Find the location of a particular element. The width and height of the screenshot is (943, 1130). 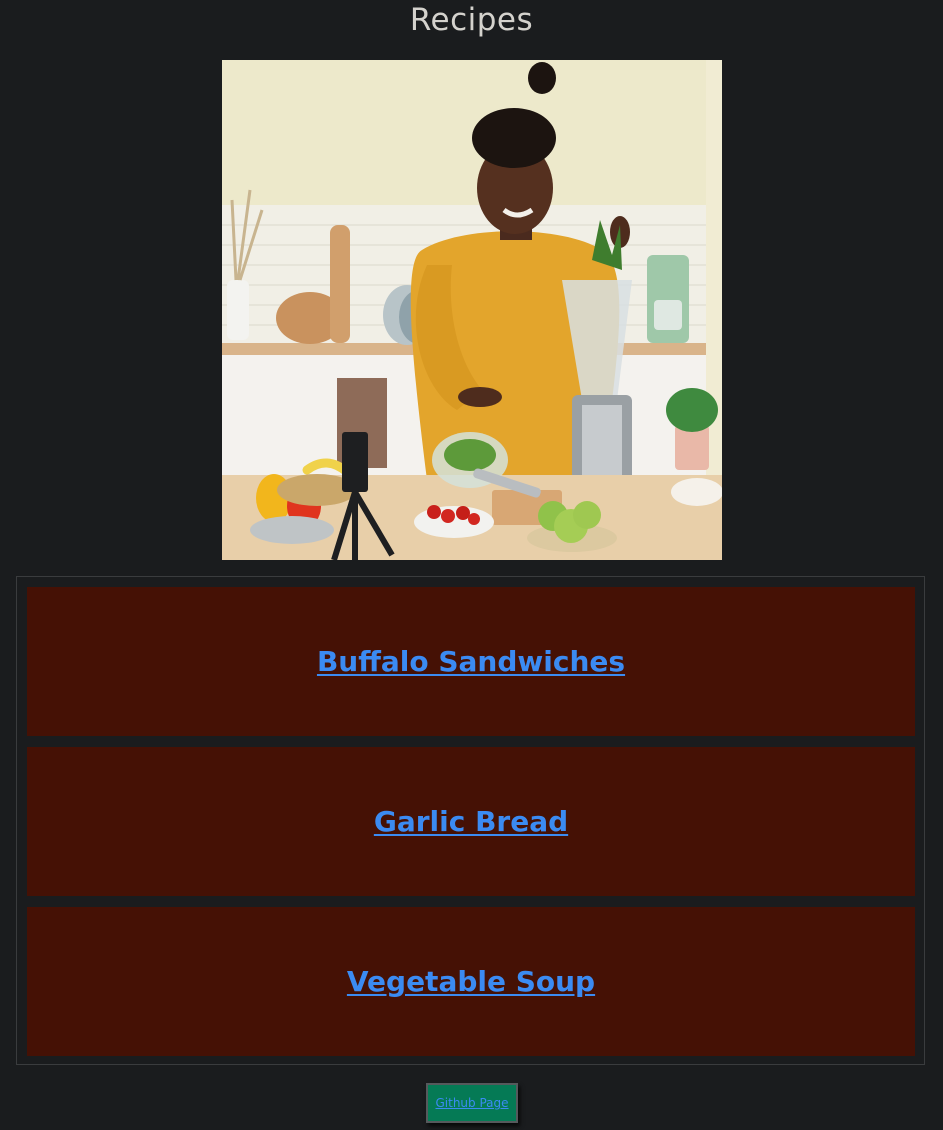

recipe-card: Garlic Bread is located at coordinates (471, 821).